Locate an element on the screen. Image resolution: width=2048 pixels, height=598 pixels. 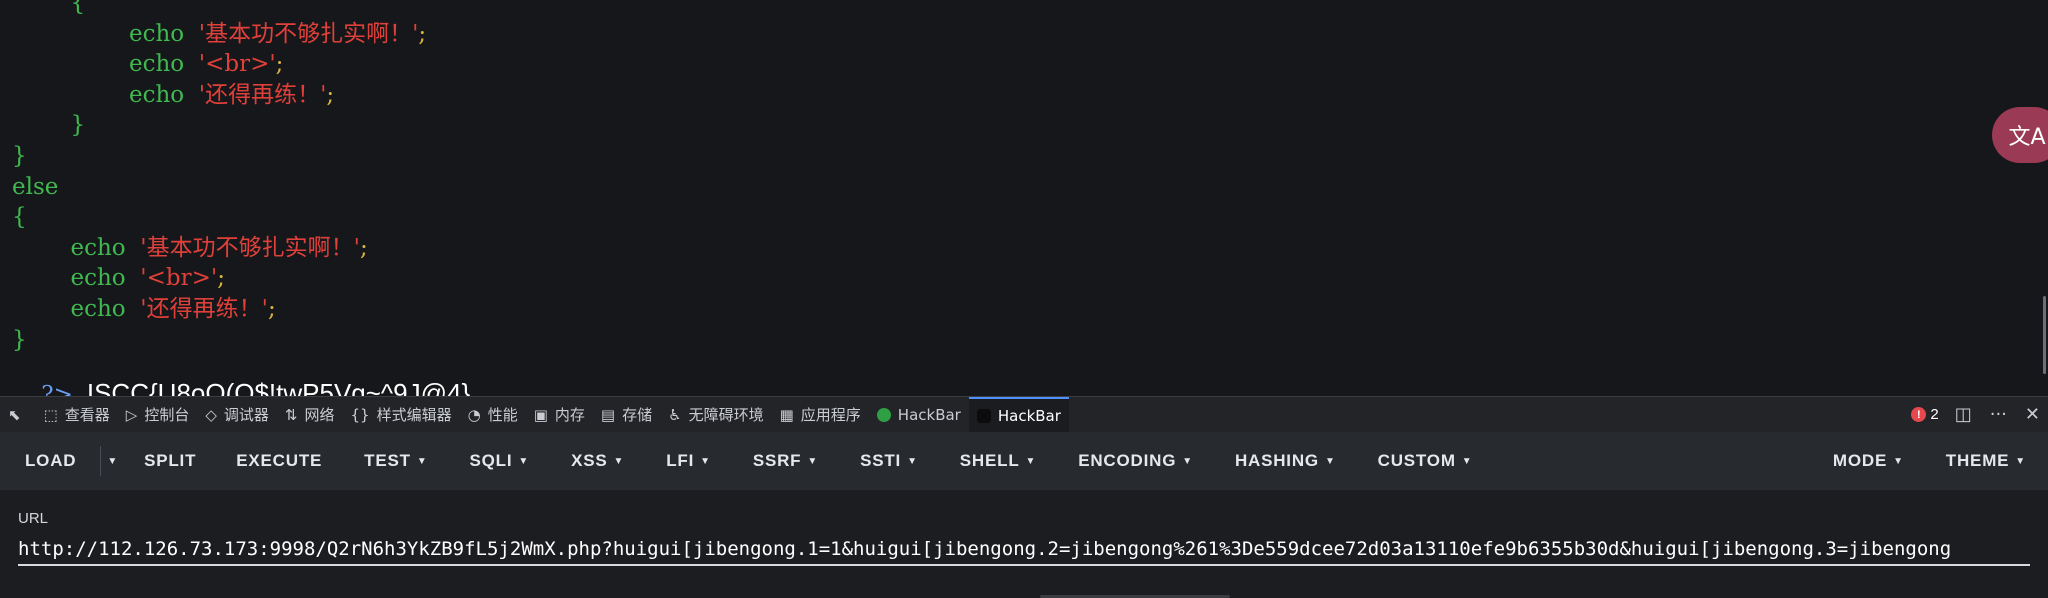
load-label: LOAD is located at coordinates (51, 460).